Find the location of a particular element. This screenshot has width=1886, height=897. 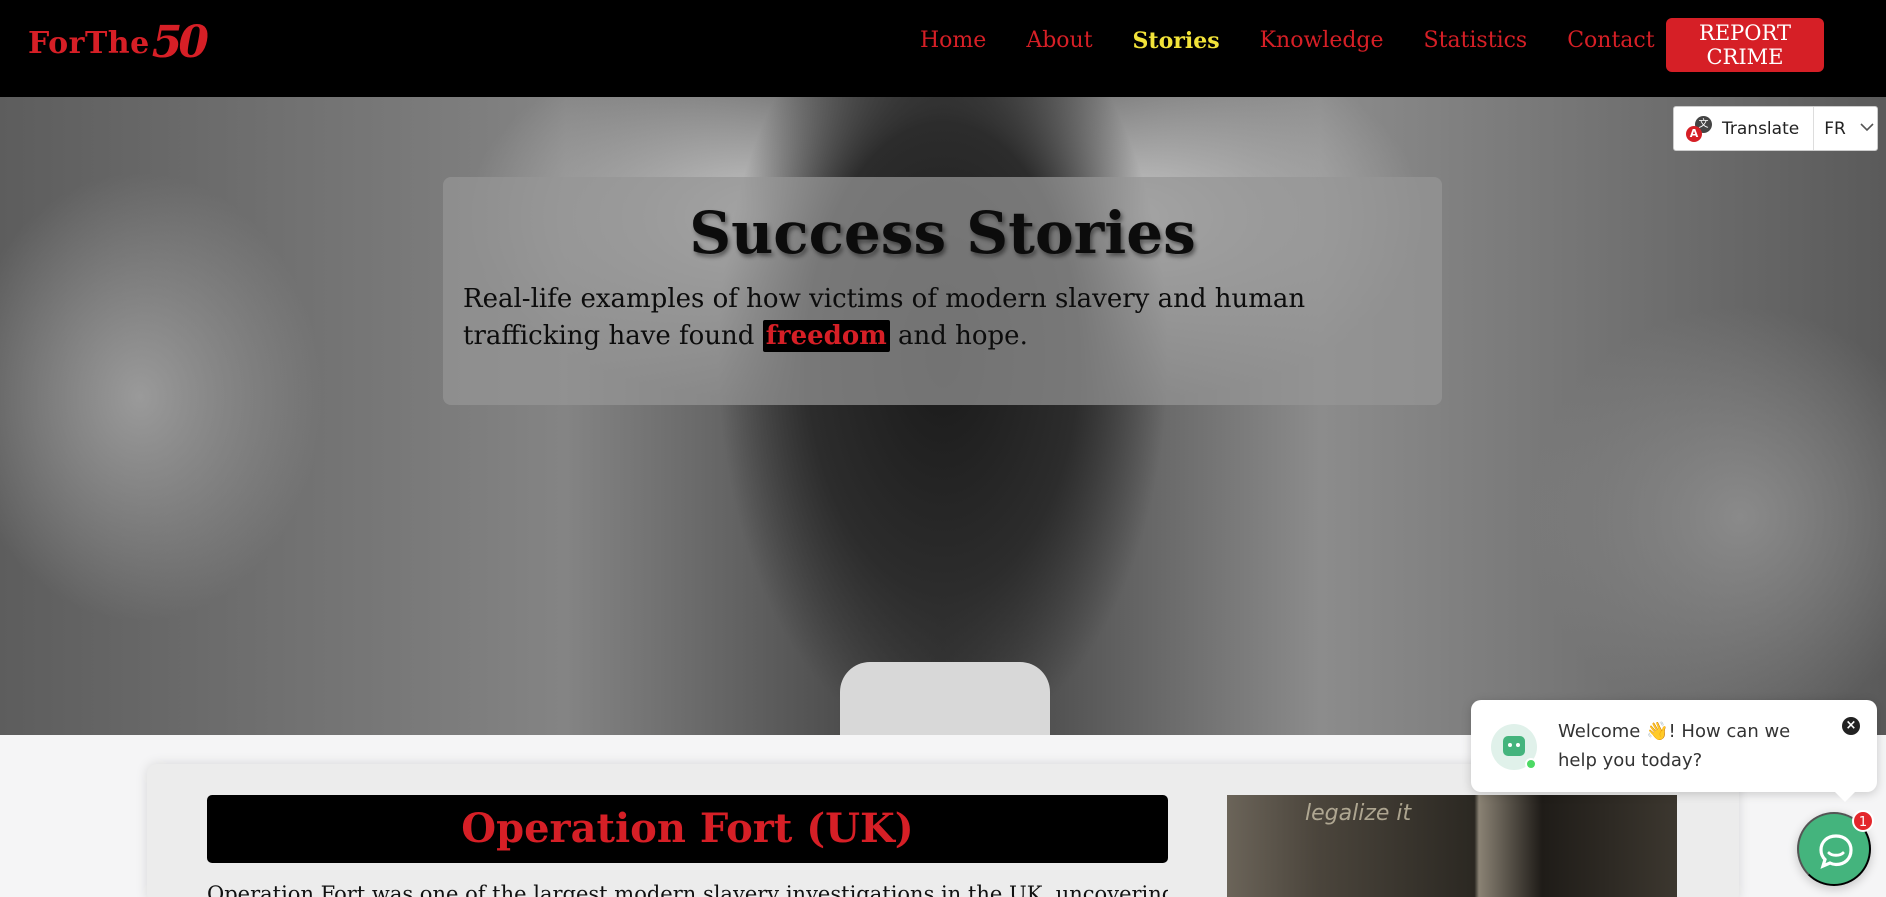

language-select: FR is located at coordinates (1835, 129).